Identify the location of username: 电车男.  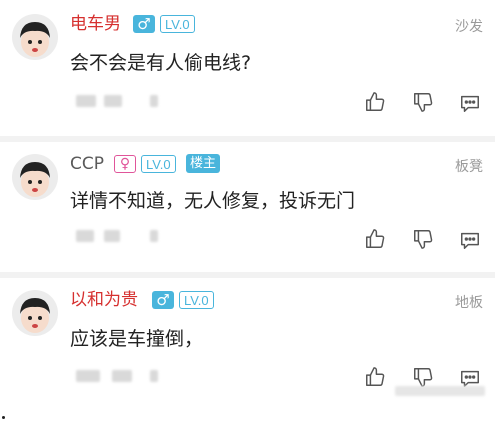
(95, 24).